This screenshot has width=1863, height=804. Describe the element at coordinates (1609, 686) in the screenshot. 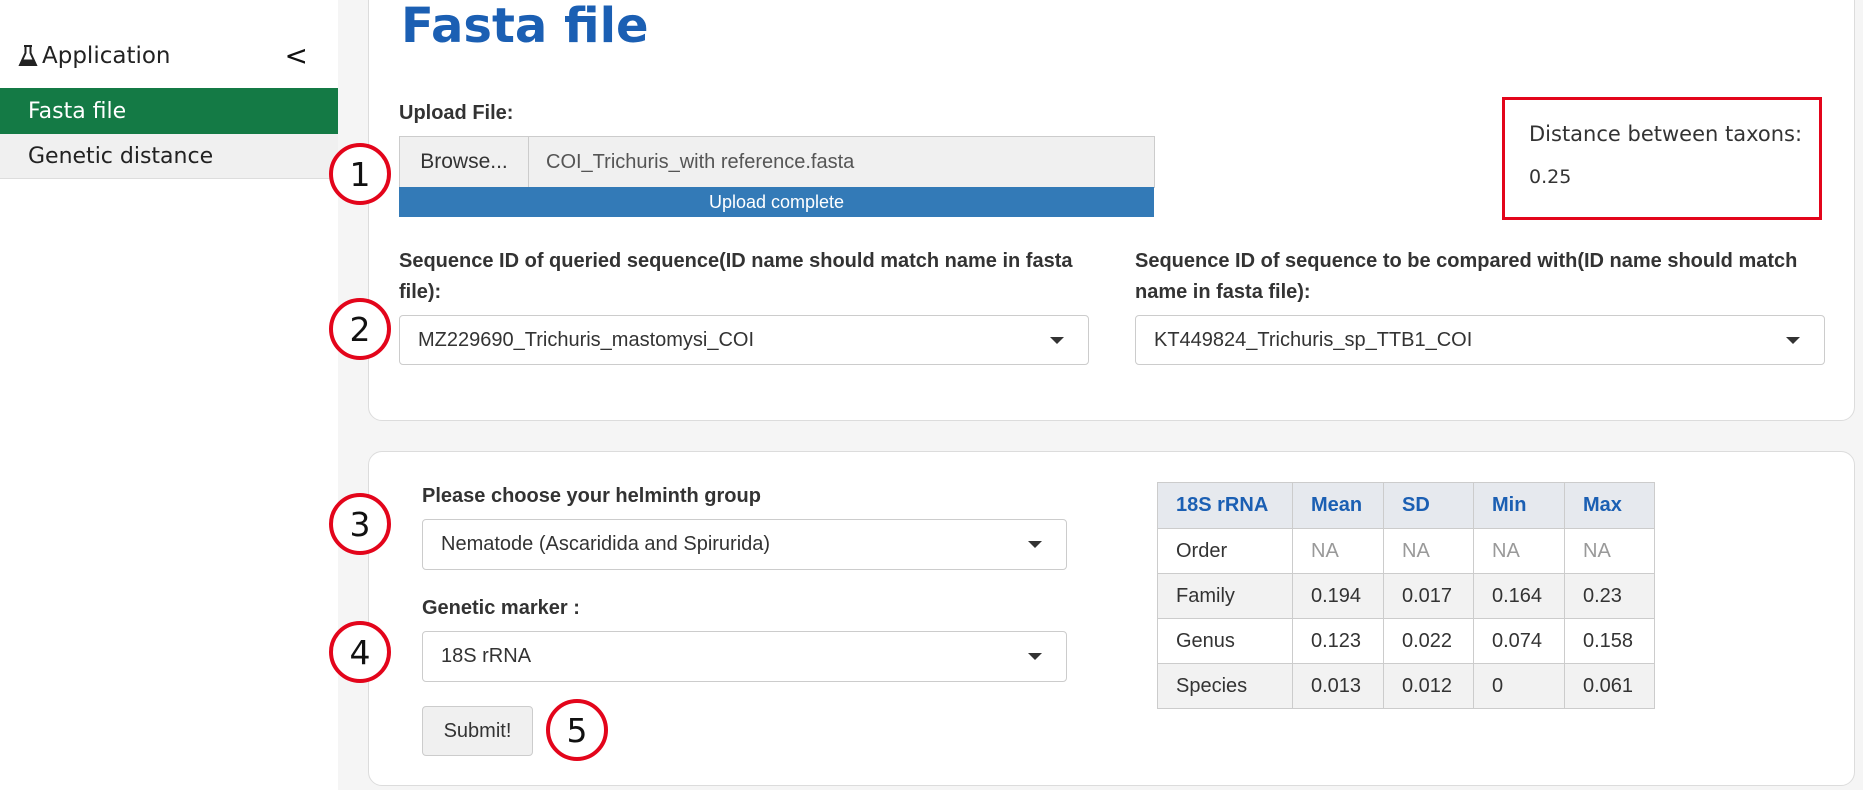

I see `table-cell: 0.061` at that location.